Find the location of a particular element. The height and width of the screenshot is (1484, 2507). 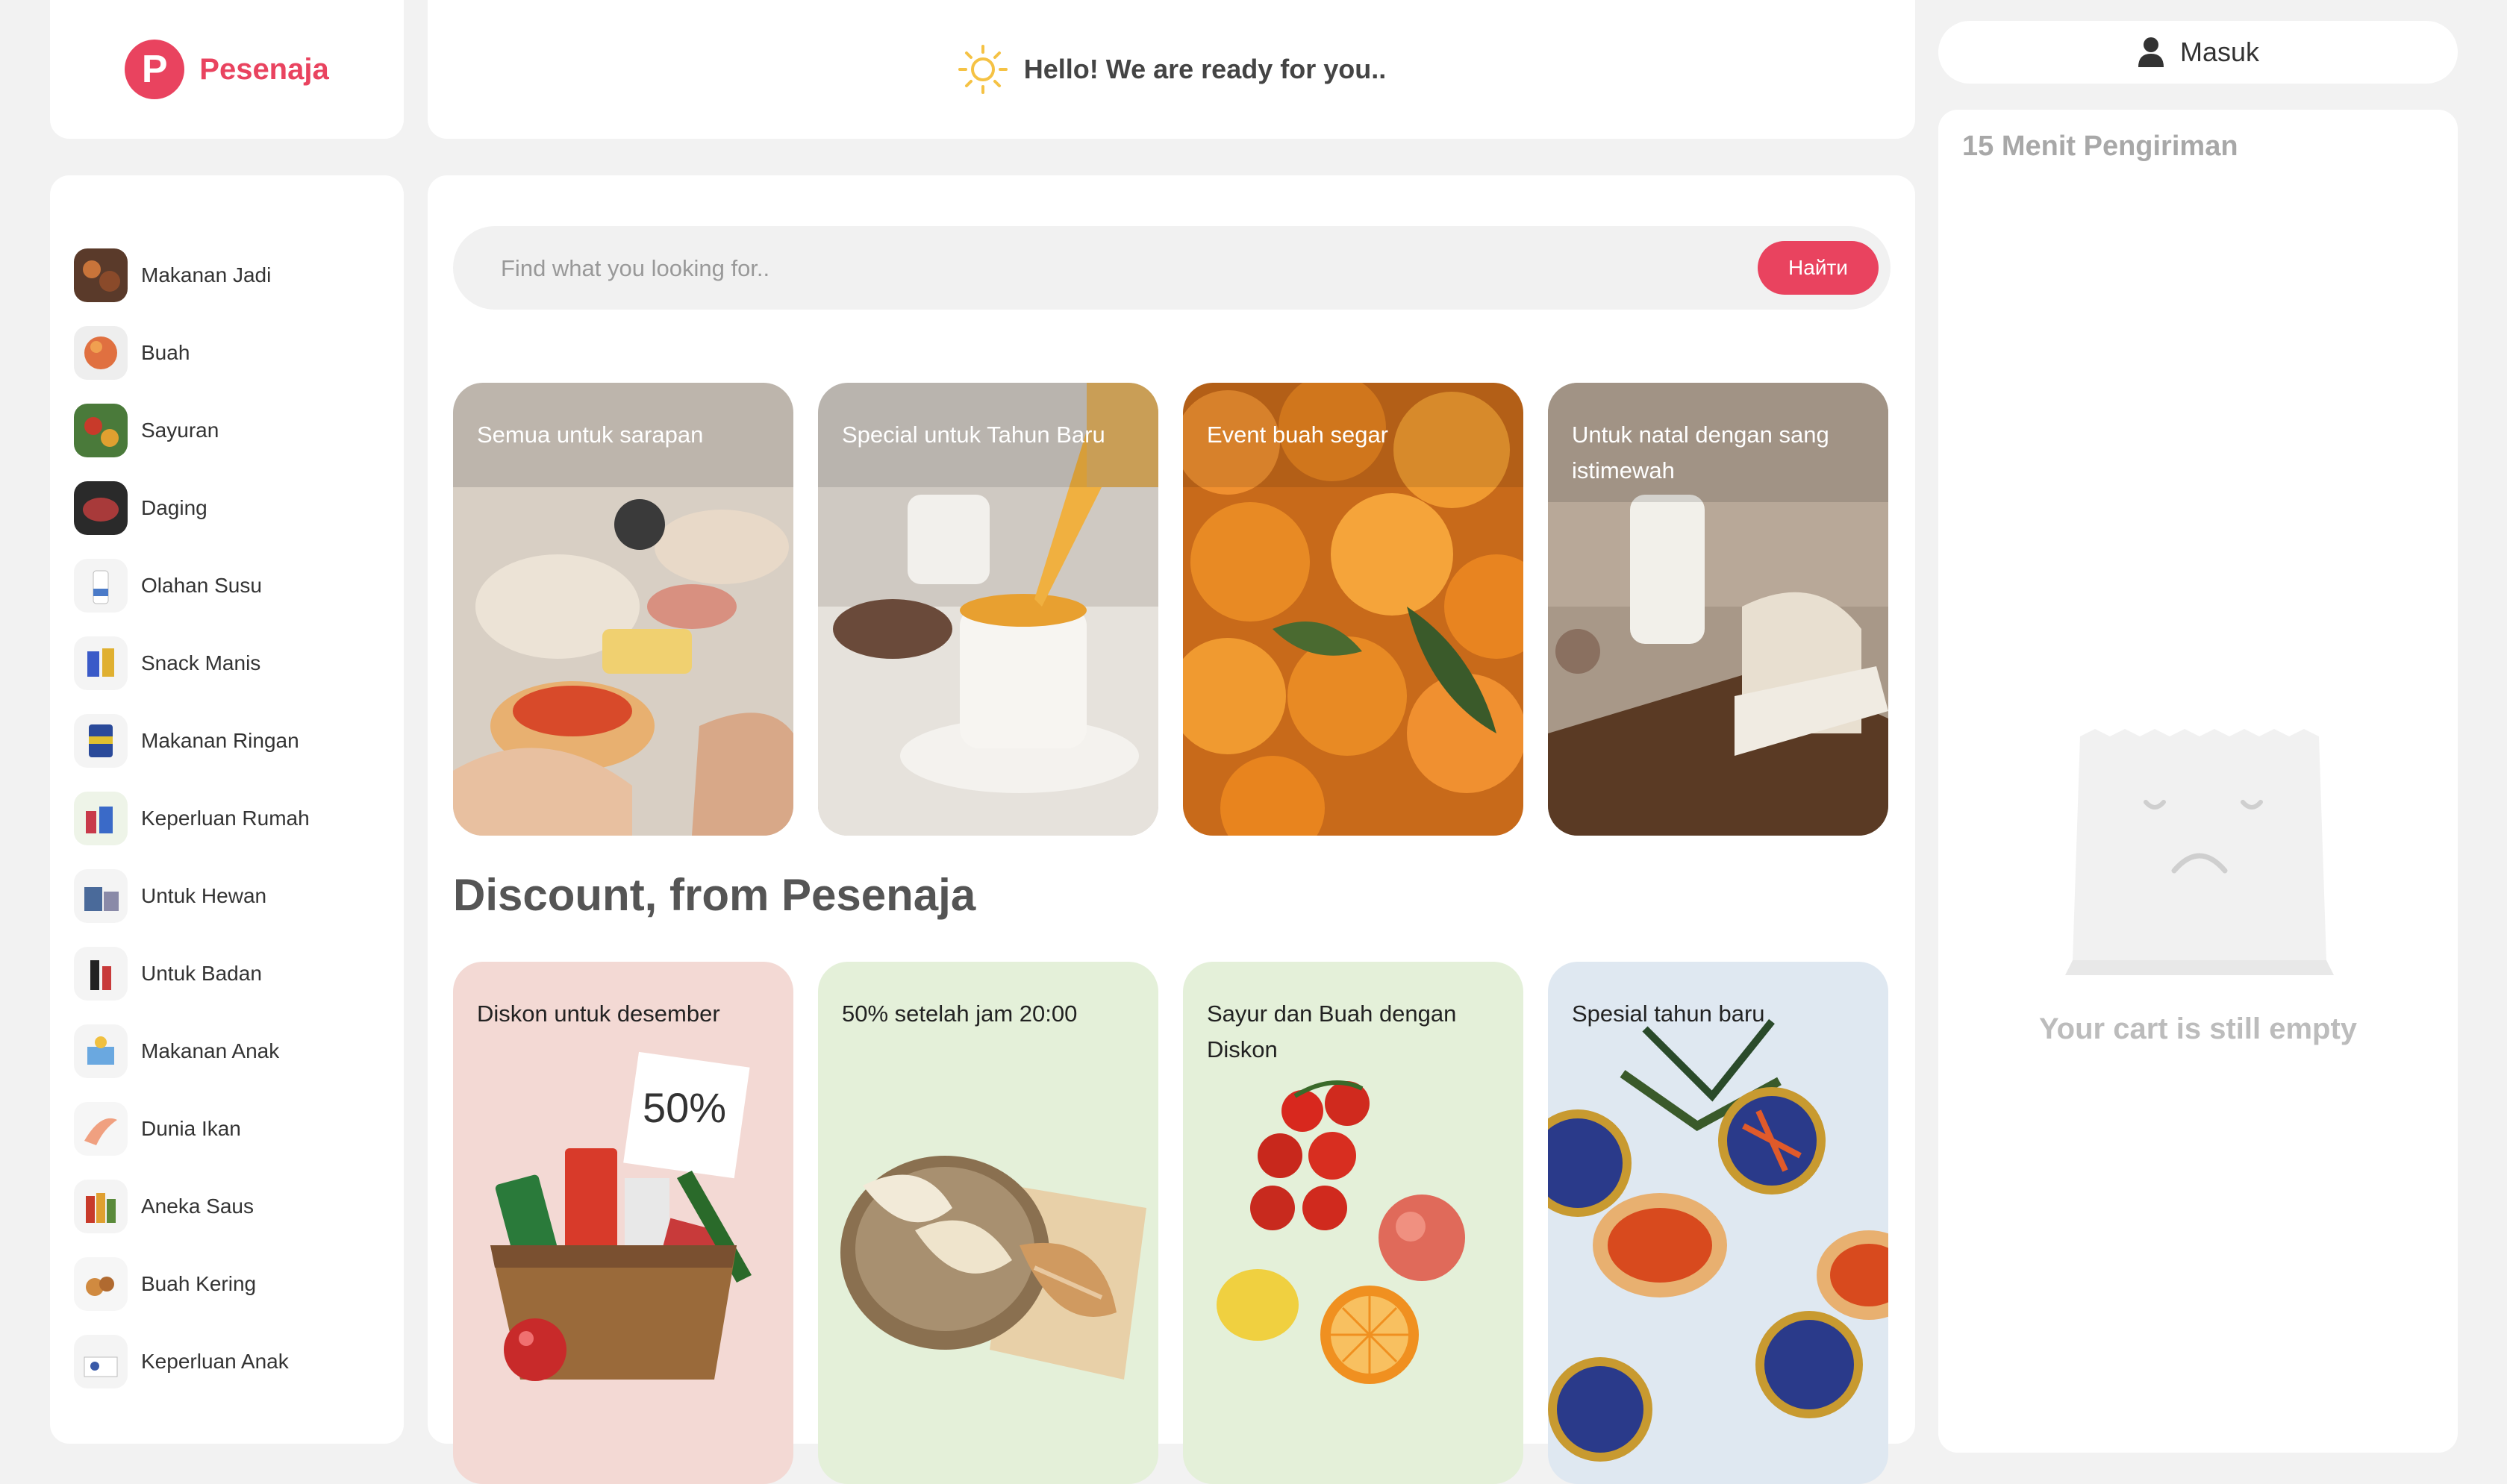

cart-empty-message: Your cart is still empty is located at coordinates (2198, 1028).